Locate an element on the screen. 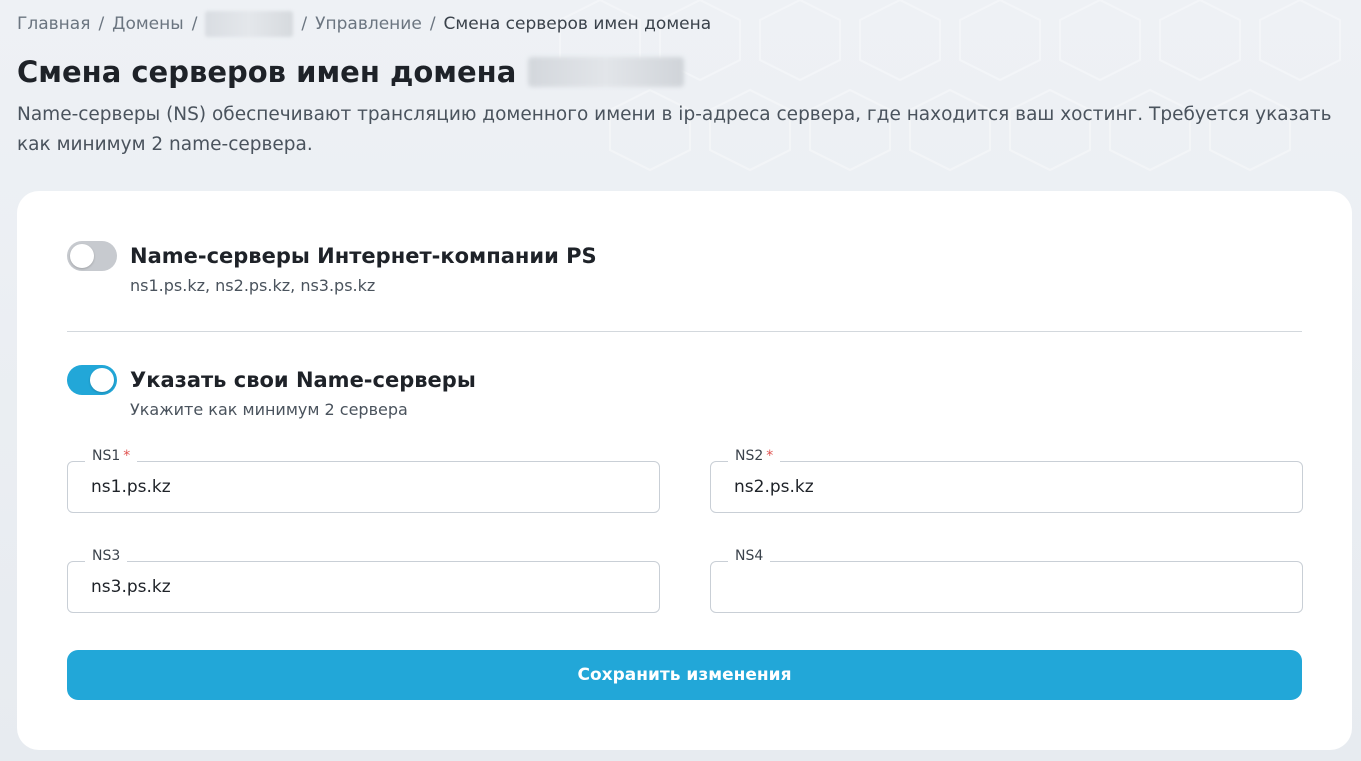 The height and width of the screenshot is (761, 1361). ns1-label-text: NS1 is located at coordinates (106, 456).